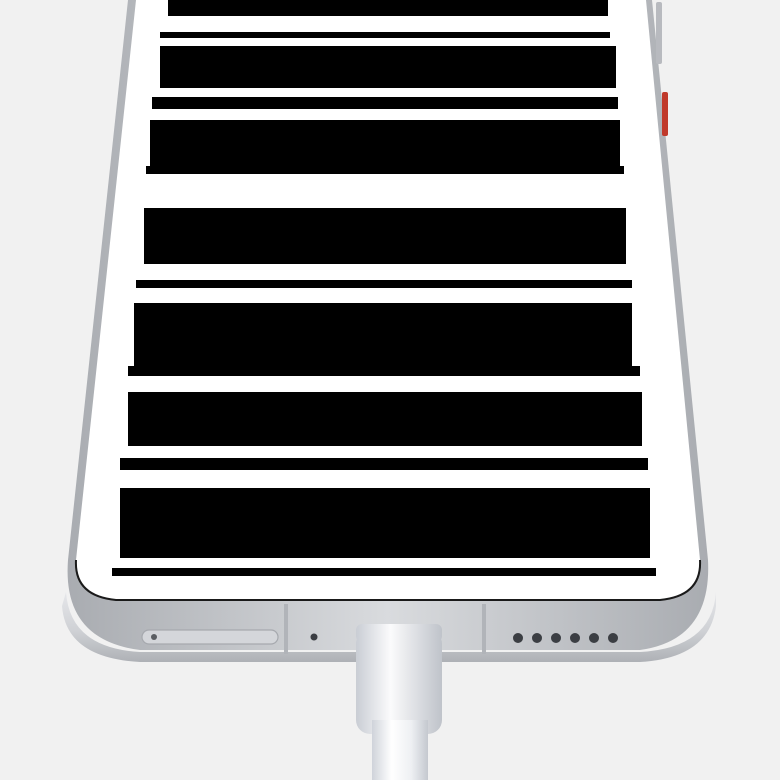  Describe the element at coordinates (665, 114) in the screenshot. I see `power-button` at that location.